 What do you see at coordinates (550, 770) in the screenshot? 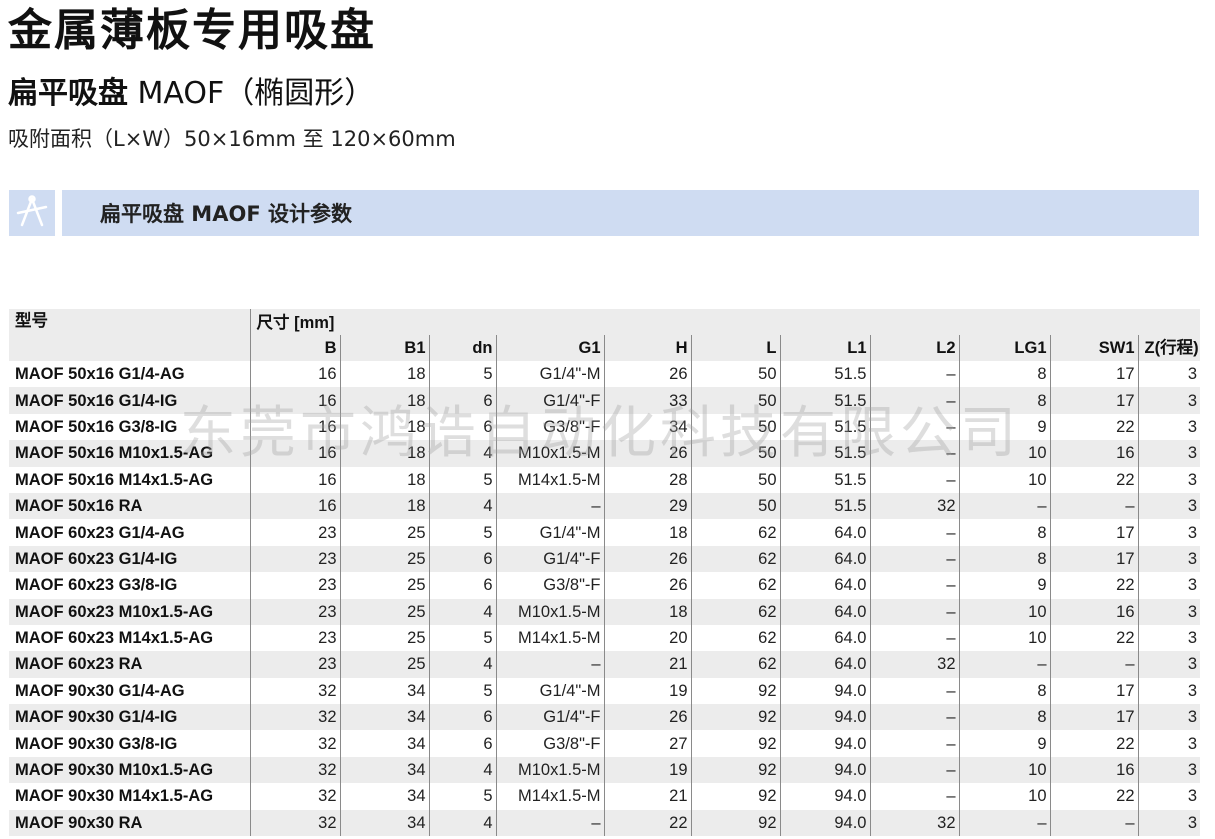
I see `table-cell: M10x1.5-M` at bounding box center [550, 770].